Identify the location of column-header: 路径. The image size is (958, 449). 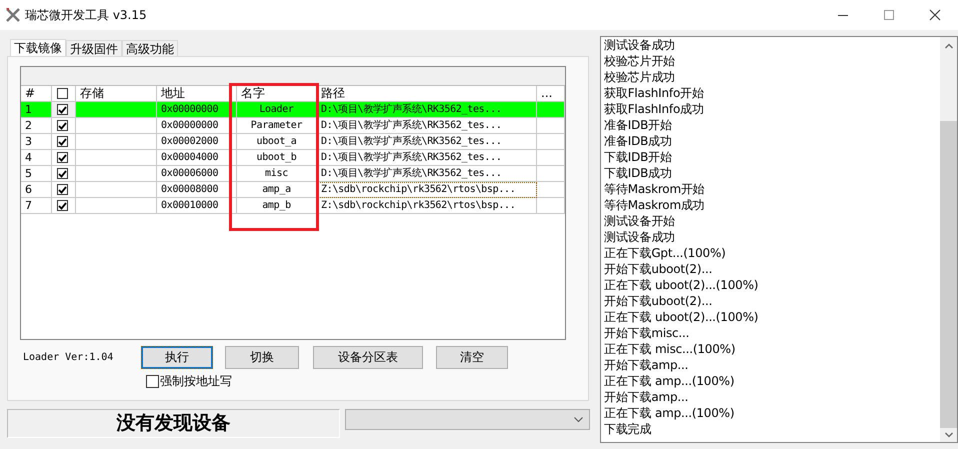
(427, 94).